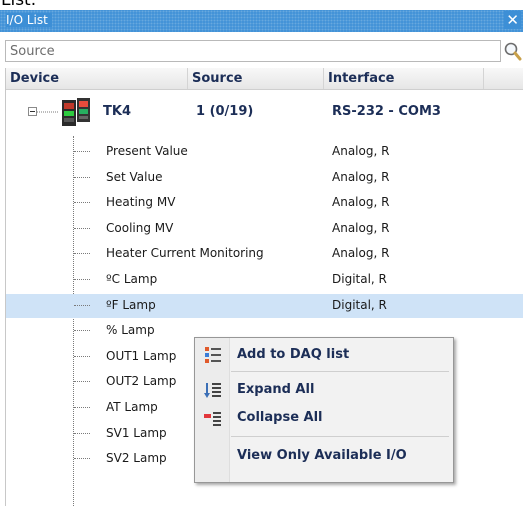 This screenshot has width=523, height=506. What do you see at coordinates (280, 417) in the screenshot?
I see `menu-item-label: Collapse All` at bounding box center [280, 417].